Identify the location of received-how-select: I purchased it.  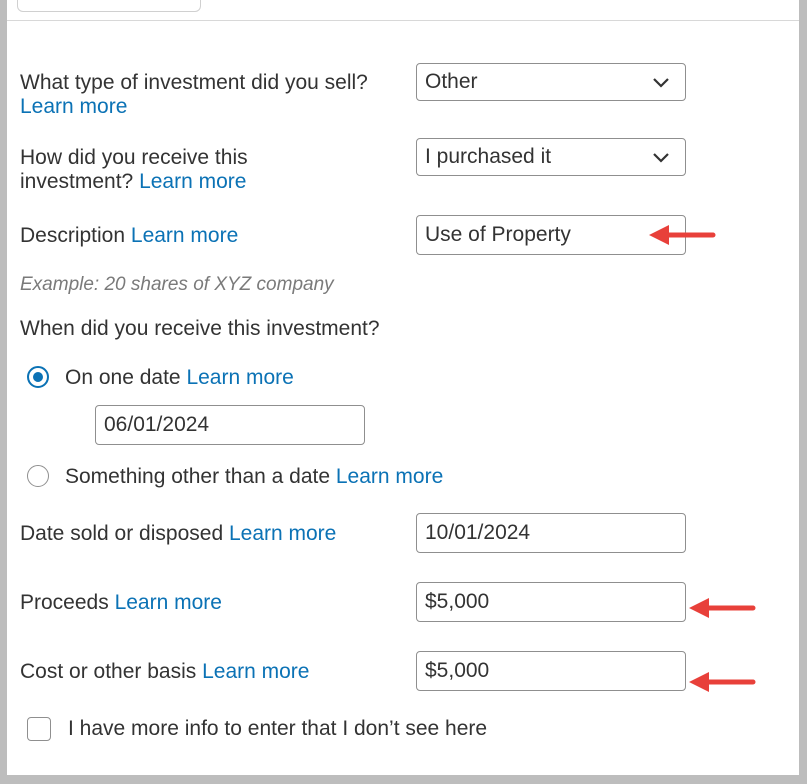
(551, 157).